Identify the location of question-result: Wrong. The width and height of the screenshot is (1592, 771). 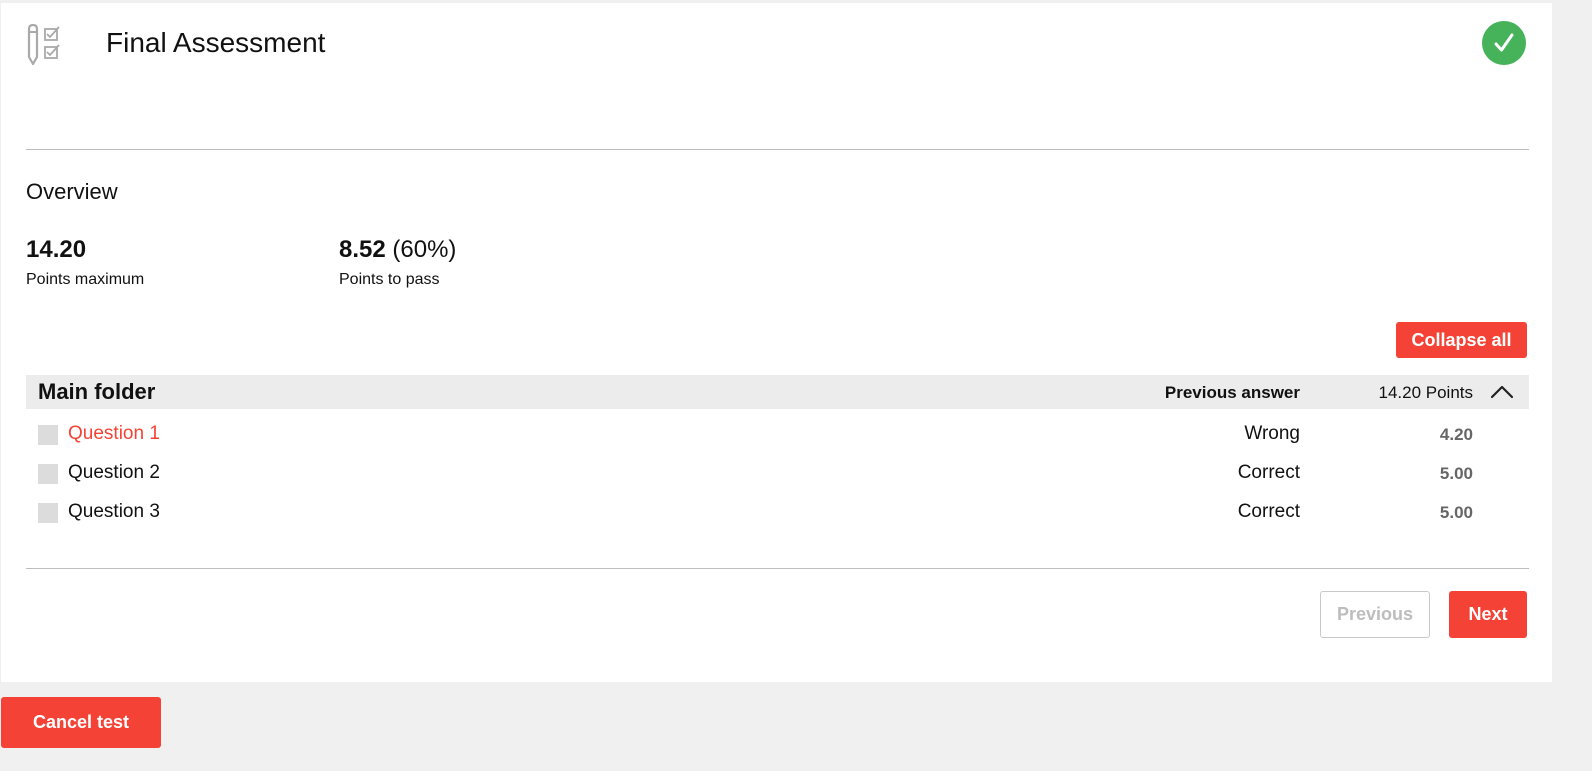
(1272, 433).